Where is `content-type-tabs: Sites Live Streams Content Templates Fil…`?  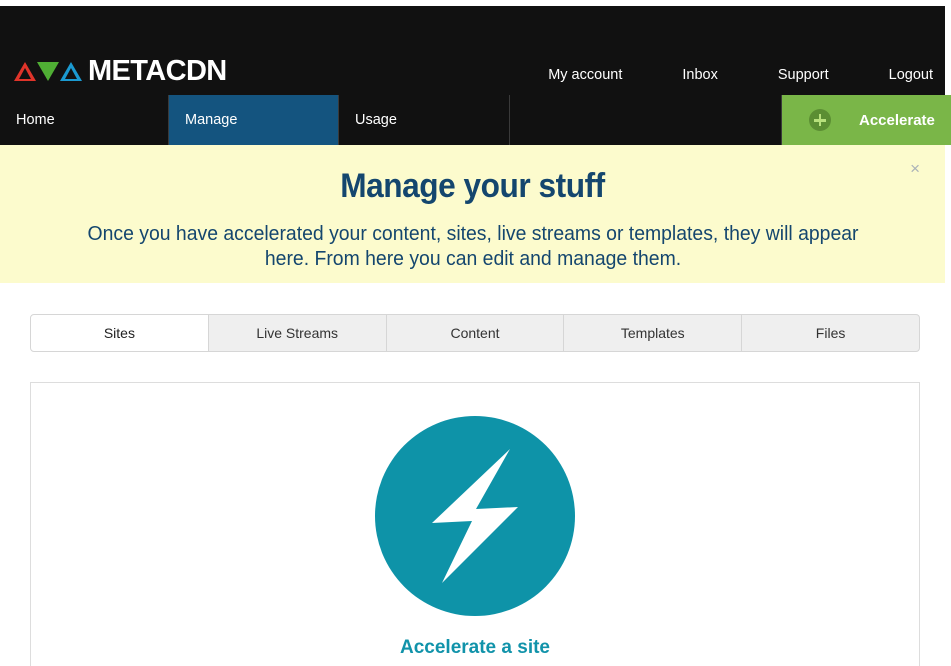
content-type-tabs: Sites Live Streams Content Templates Fil… is located at coordinates (475, 333).